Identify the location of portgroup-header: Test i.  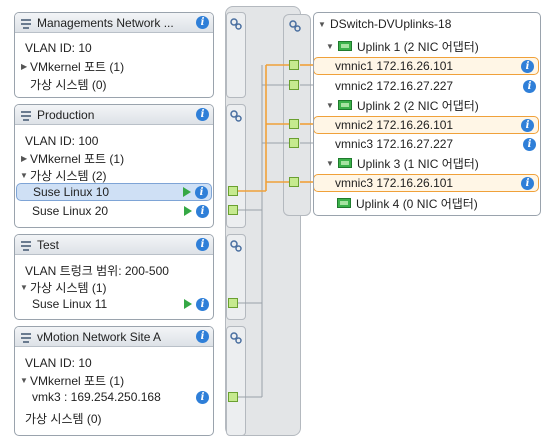
(114, 245).